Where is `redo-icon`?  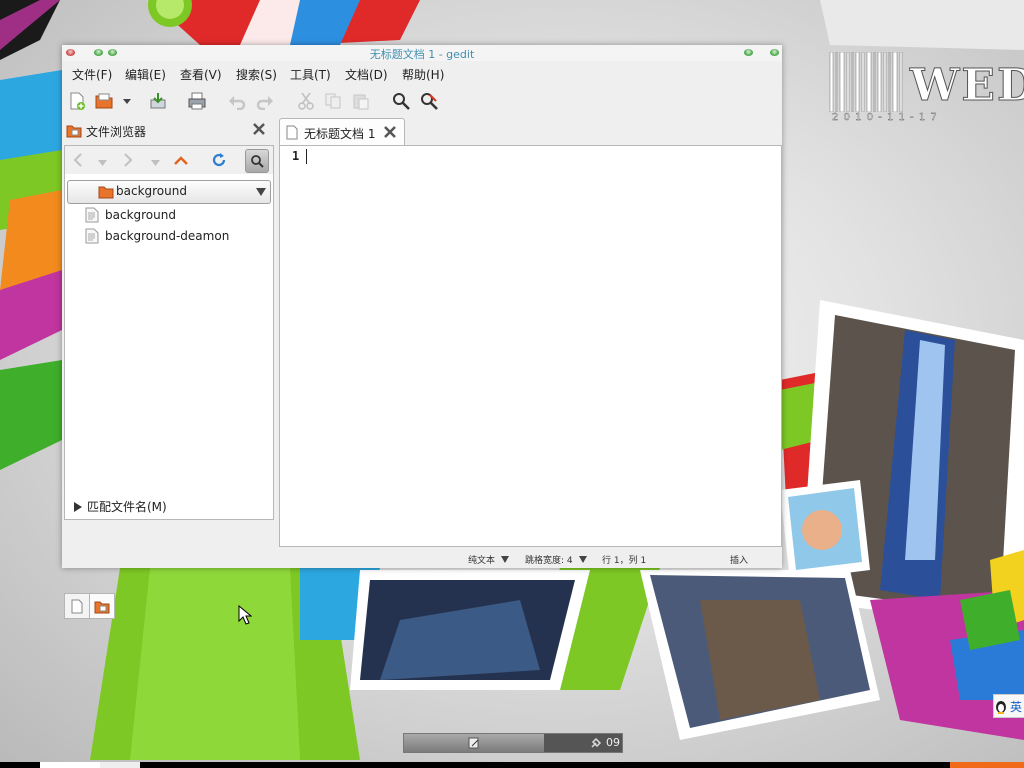
redo-icon is located at coordinates (264, 103).